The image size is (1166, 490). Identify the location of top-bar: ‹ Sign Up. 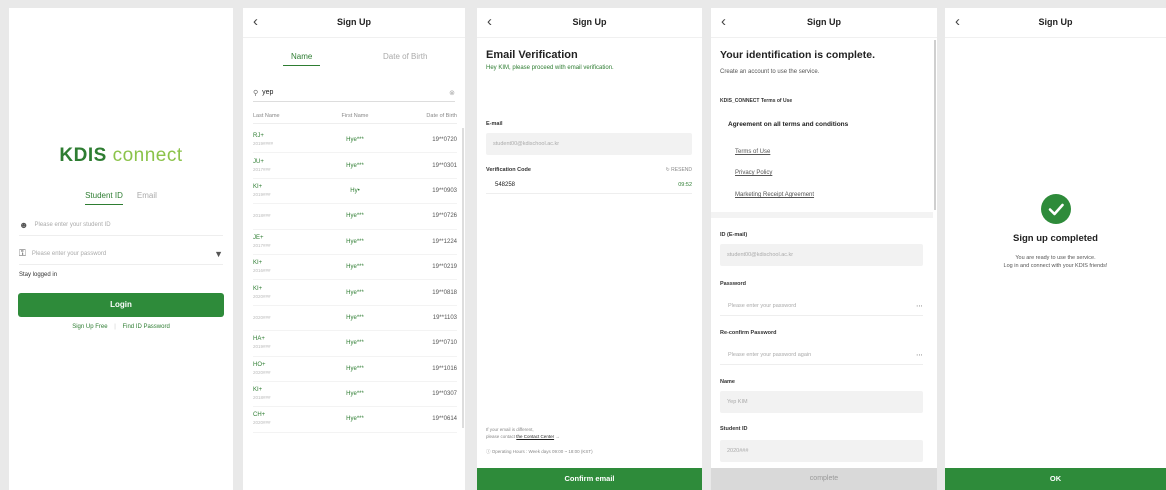
(1055, 23).